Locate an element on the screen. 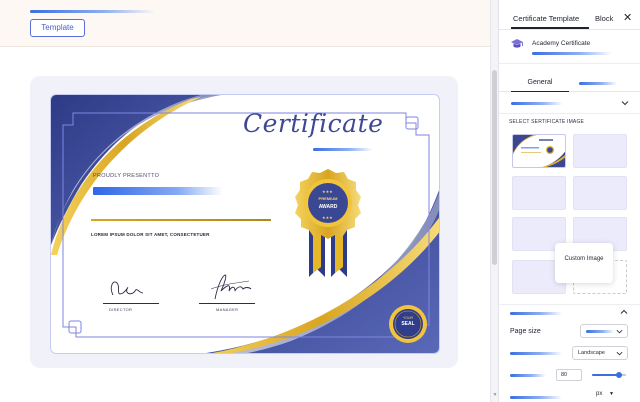 Image resolution: width=640 pixels, height=402 pixels. chevron-up-icon is located at coordinates (624, 312).